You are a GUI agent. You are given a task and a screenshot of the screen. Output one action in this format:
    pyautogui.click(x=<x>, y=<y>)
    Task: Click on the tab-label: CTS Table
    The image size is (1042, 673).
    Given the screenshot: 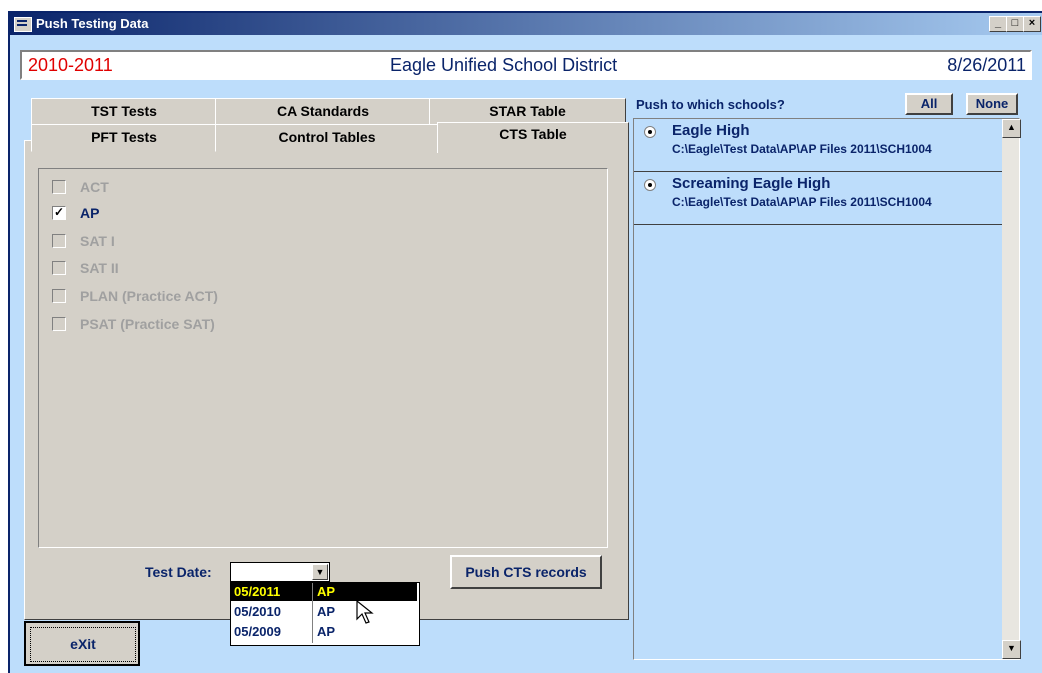 What is the action you would take?
    pyautogui.click(x=533, y=134)
    